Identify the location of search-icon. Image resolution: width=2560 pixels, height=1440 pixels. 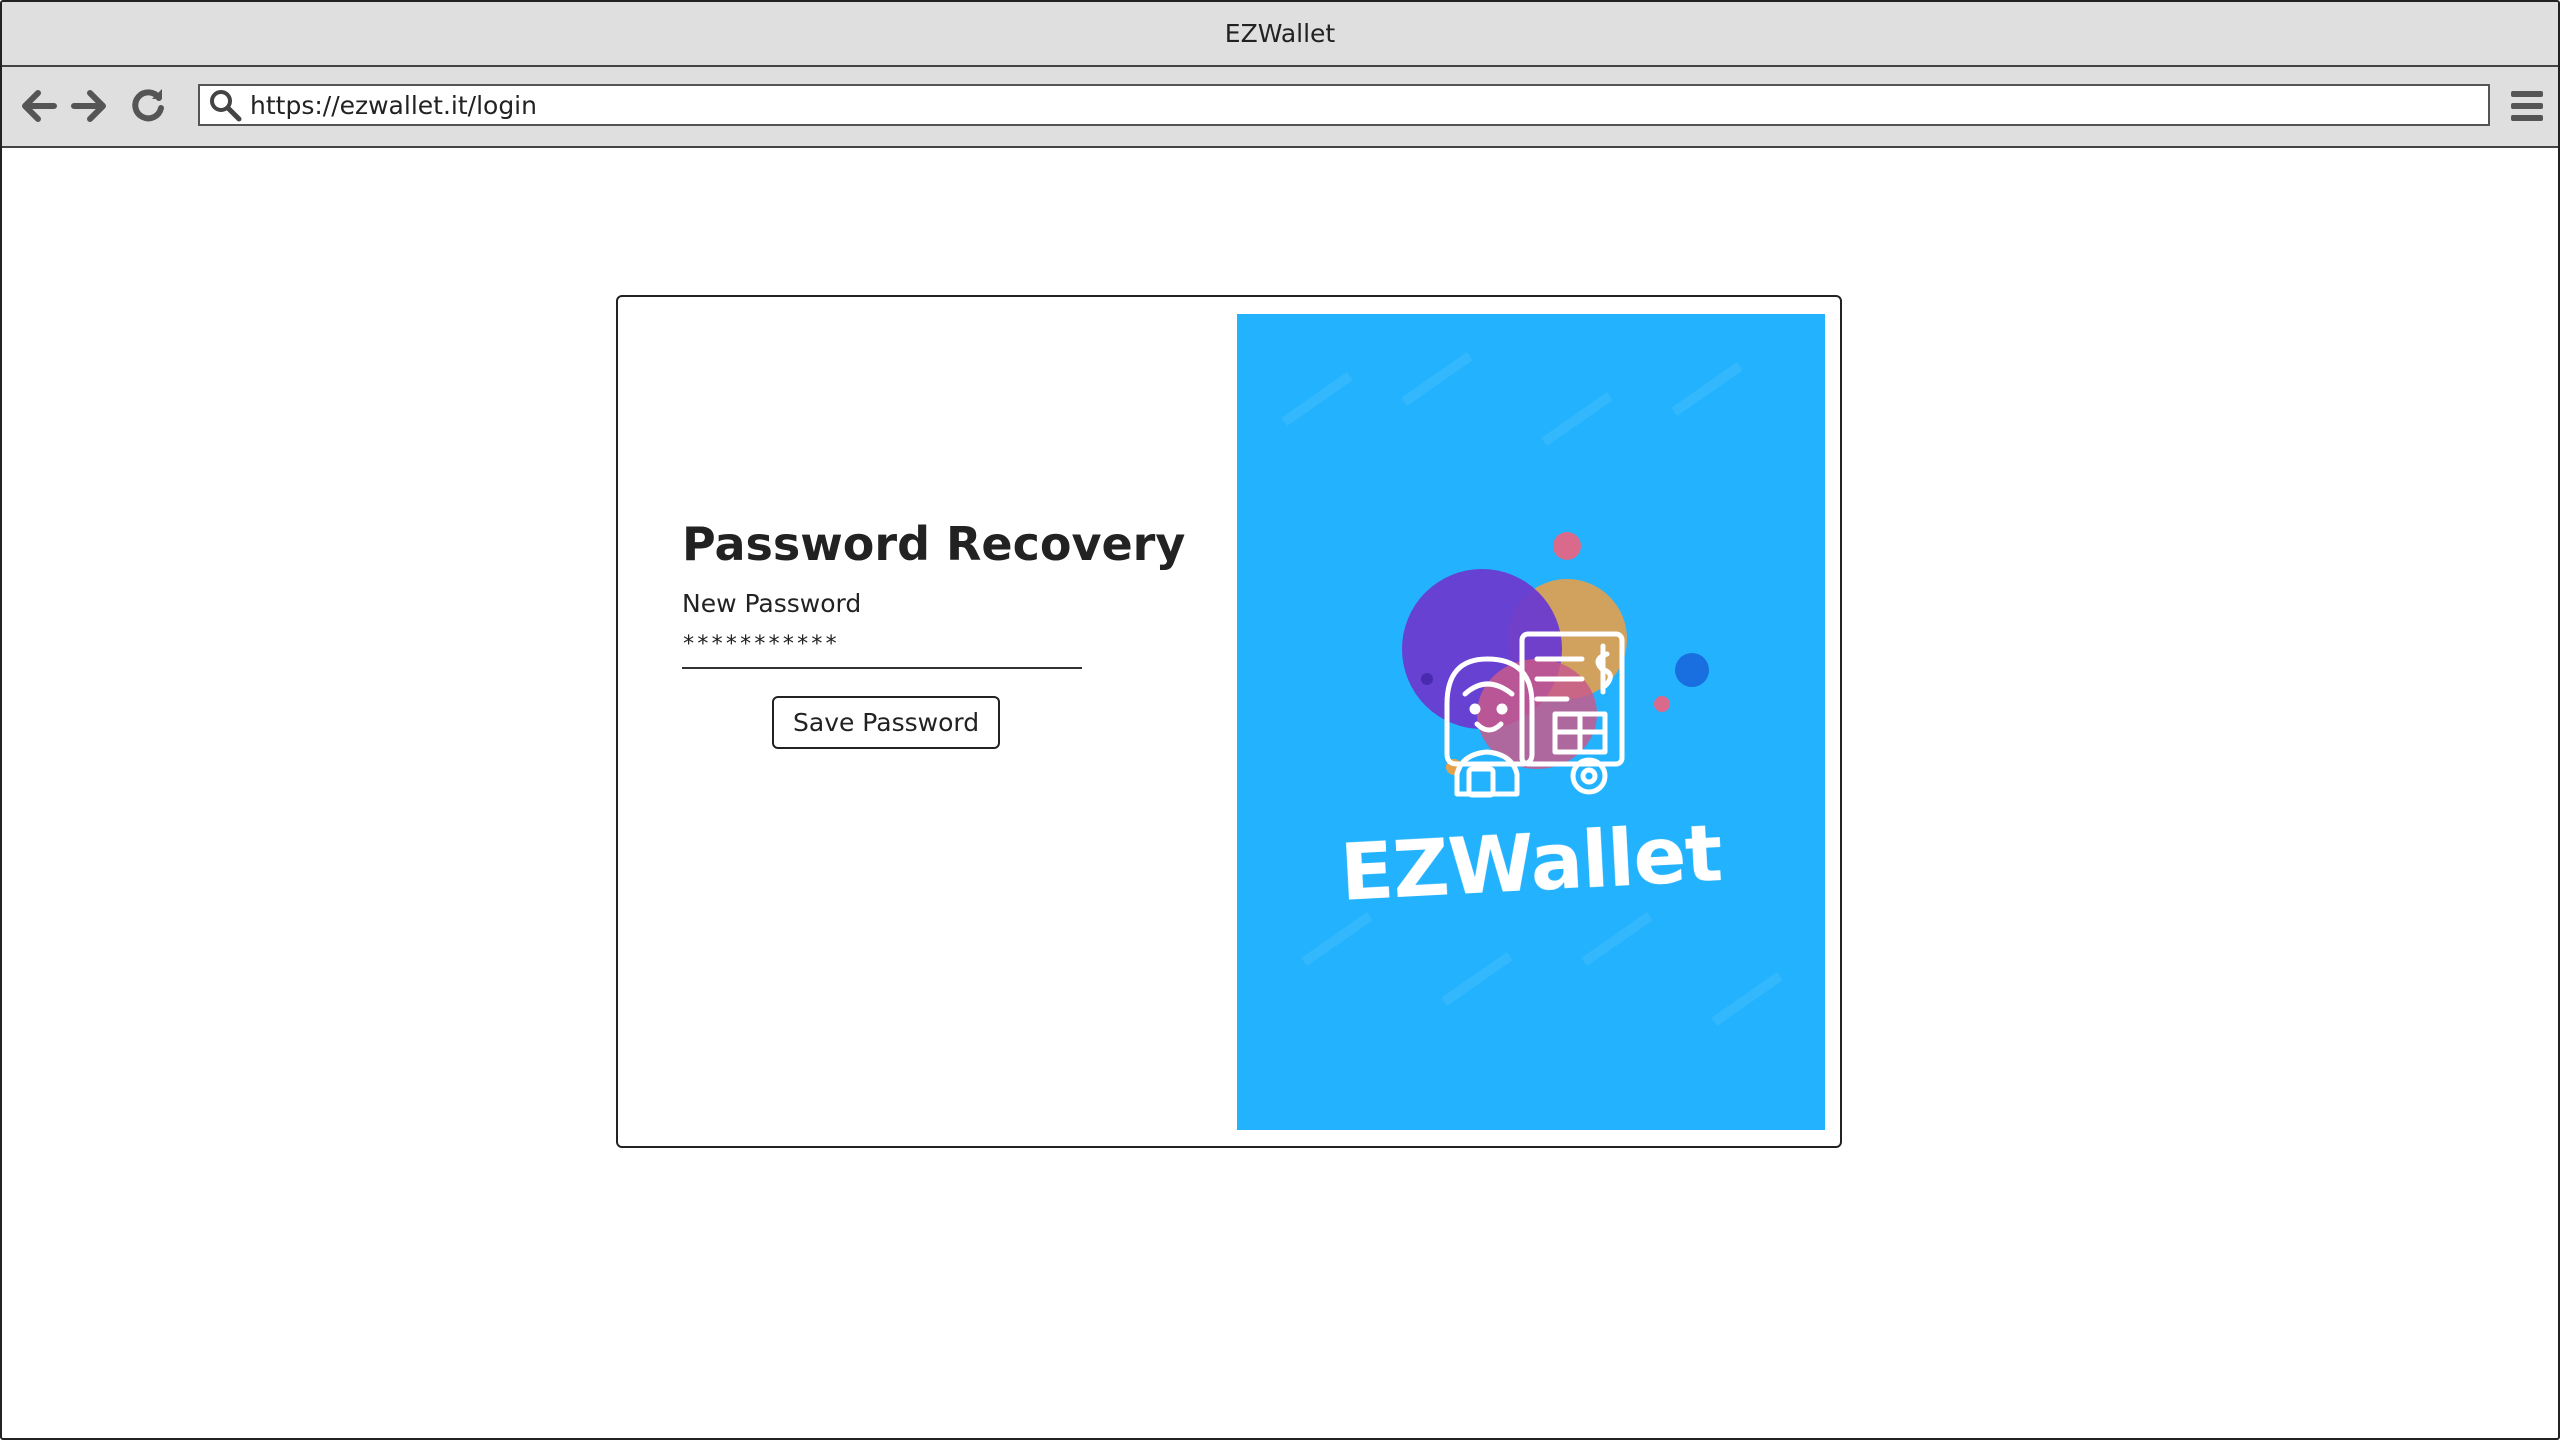
(225, 105).